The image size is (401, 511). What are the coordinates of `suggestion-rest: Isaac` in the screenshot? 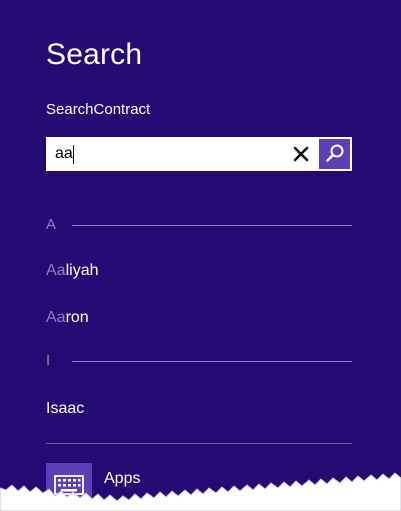 It's located at (65, 408).